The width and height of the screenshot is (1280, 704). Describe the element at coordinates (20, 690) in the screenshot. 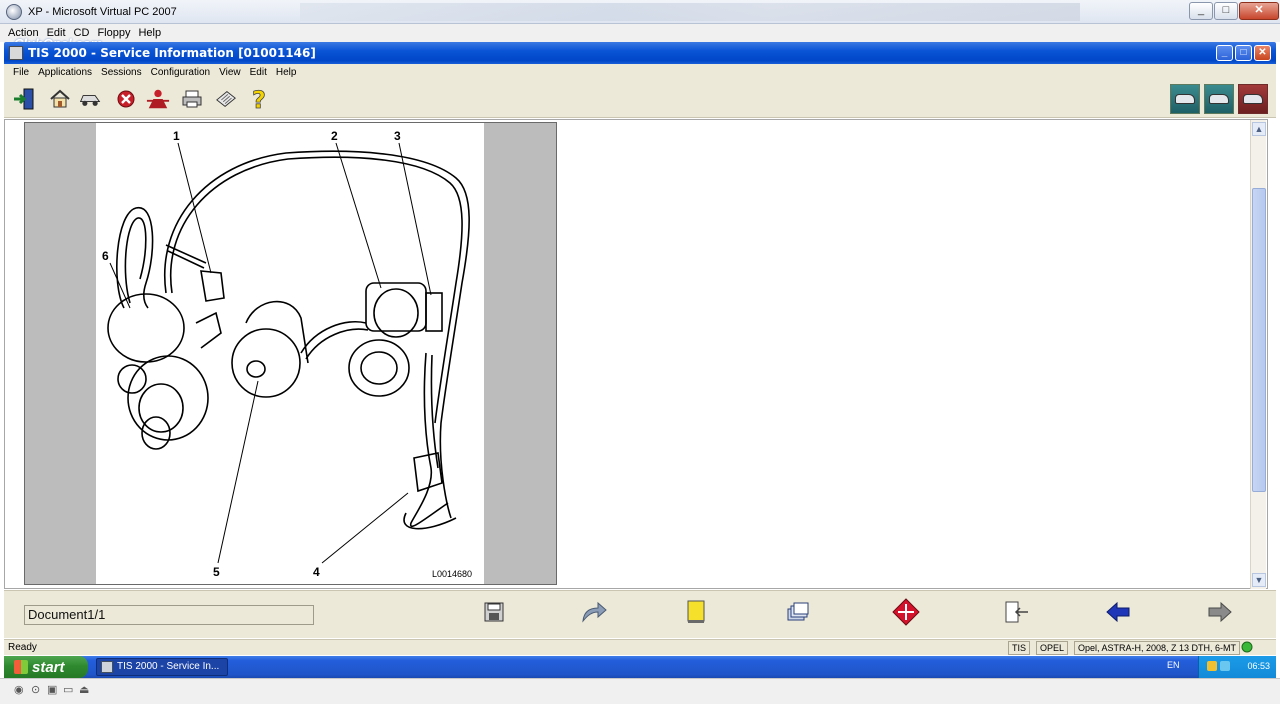

I see `cd-icon: ◉` at that location.